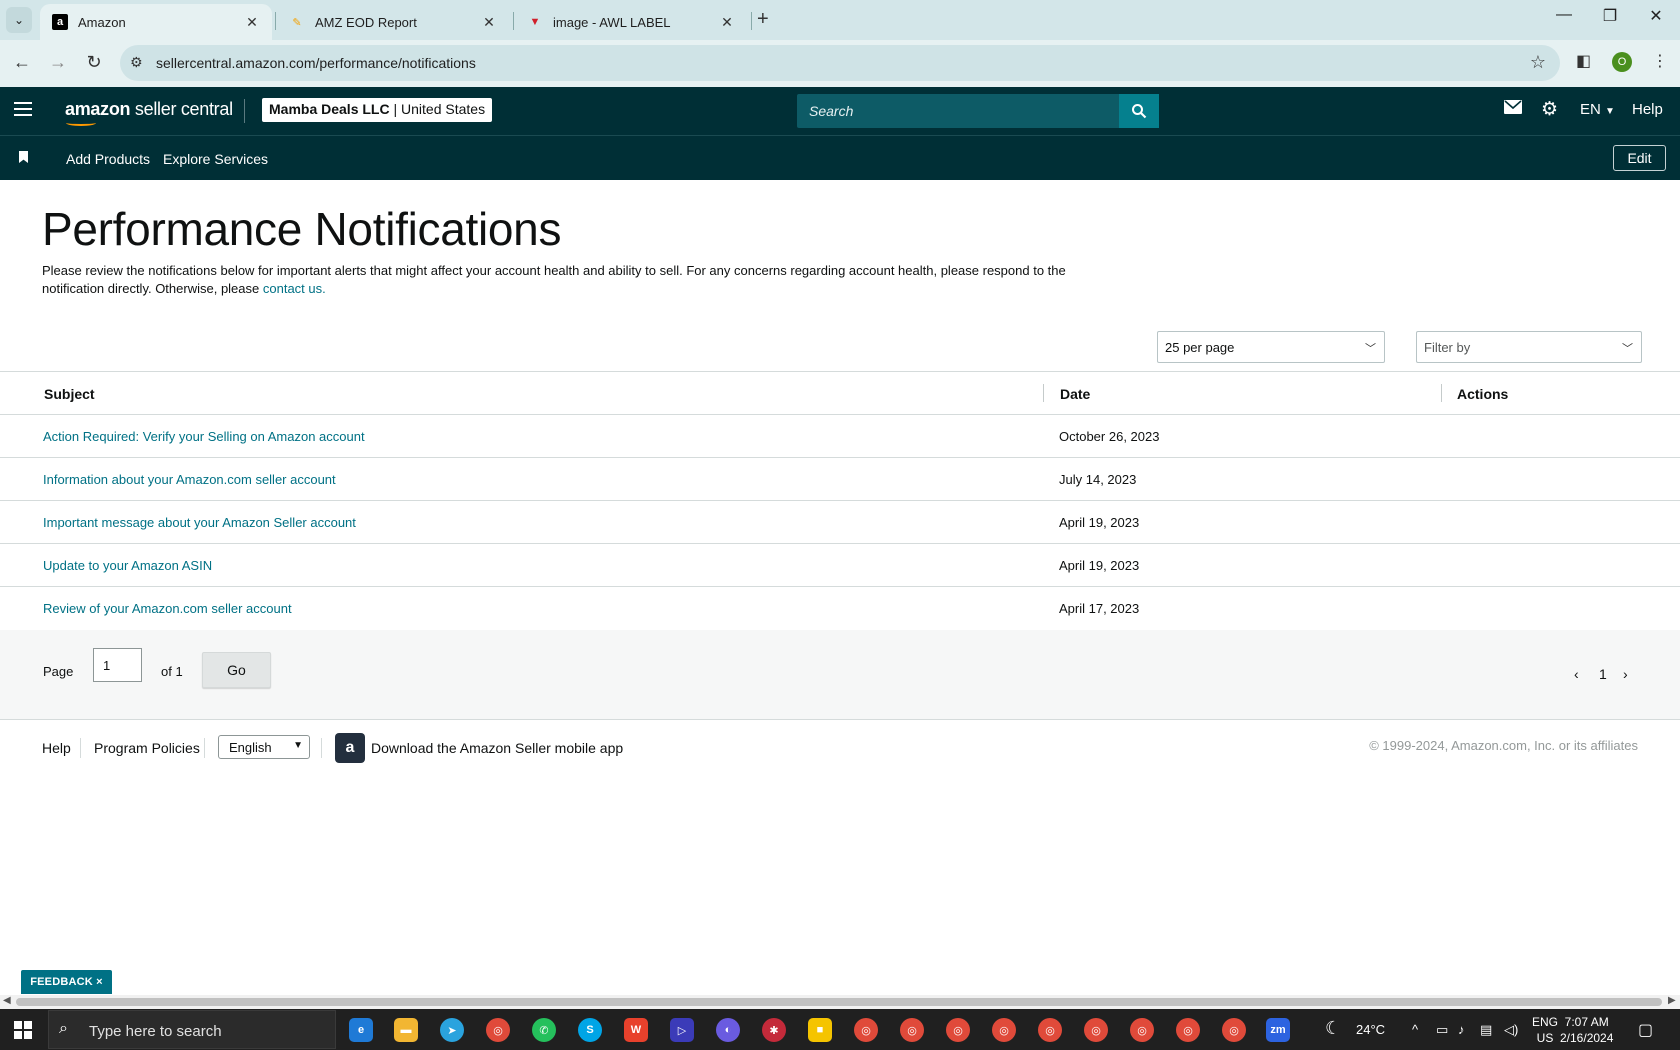 The height and width of the screenshot is (1050, 1680). What do you see at coordinates (23, 1030) in the screenshot?
I see `windows-start-icon` at bounding box center [23, 1030].